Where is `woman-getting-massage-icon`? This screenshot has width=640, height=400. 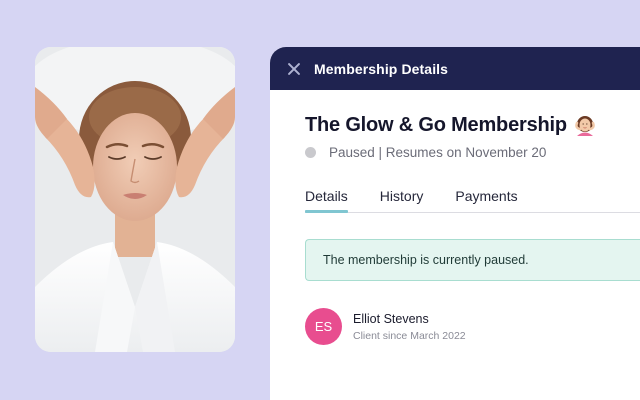 woman-getting-massage-icon is located at coordinates (585, 126).